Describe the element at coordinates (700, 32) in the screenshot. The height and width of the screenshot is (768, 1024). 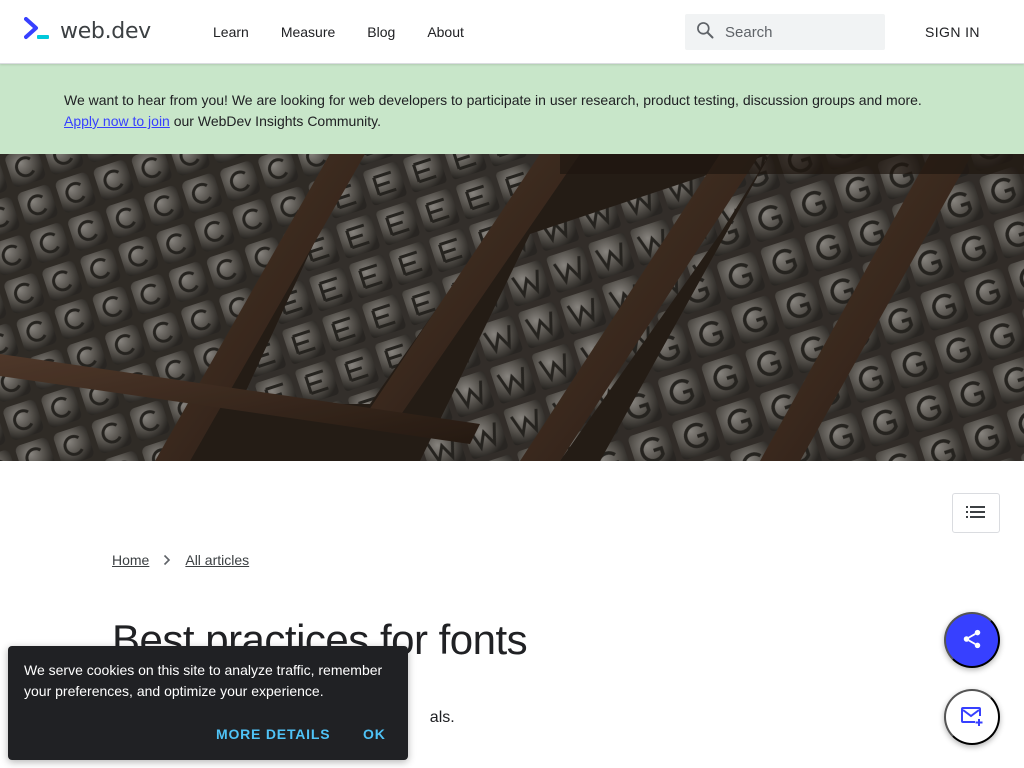
I see `search-icon` at that location.